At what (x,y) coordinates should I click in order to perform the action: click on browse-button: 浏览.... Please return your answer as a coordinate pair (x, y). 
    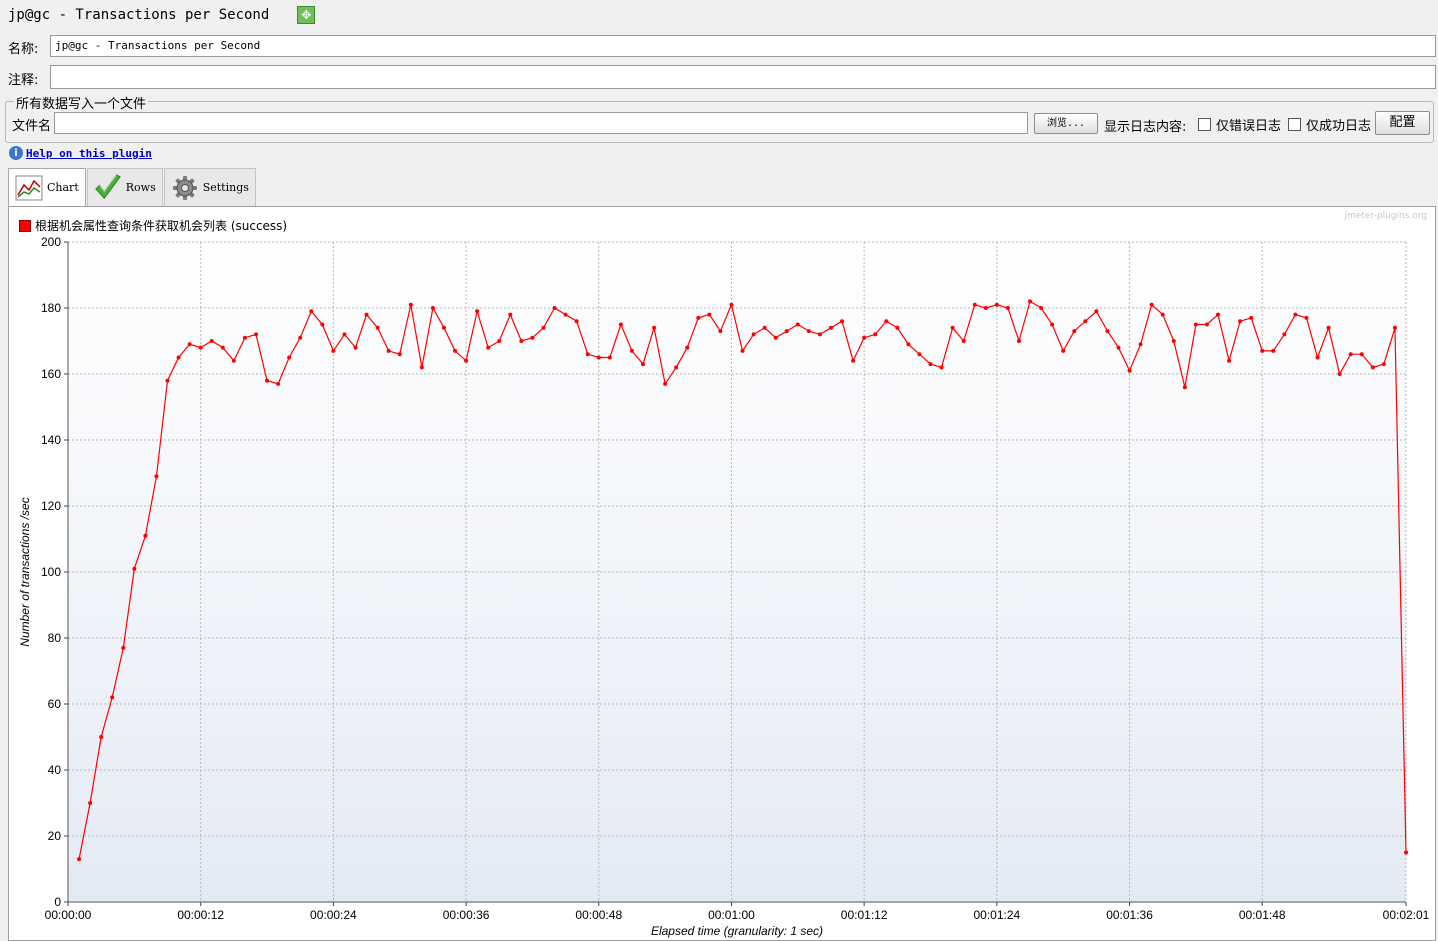
    Looking at the image, I should click on (1066, 123).